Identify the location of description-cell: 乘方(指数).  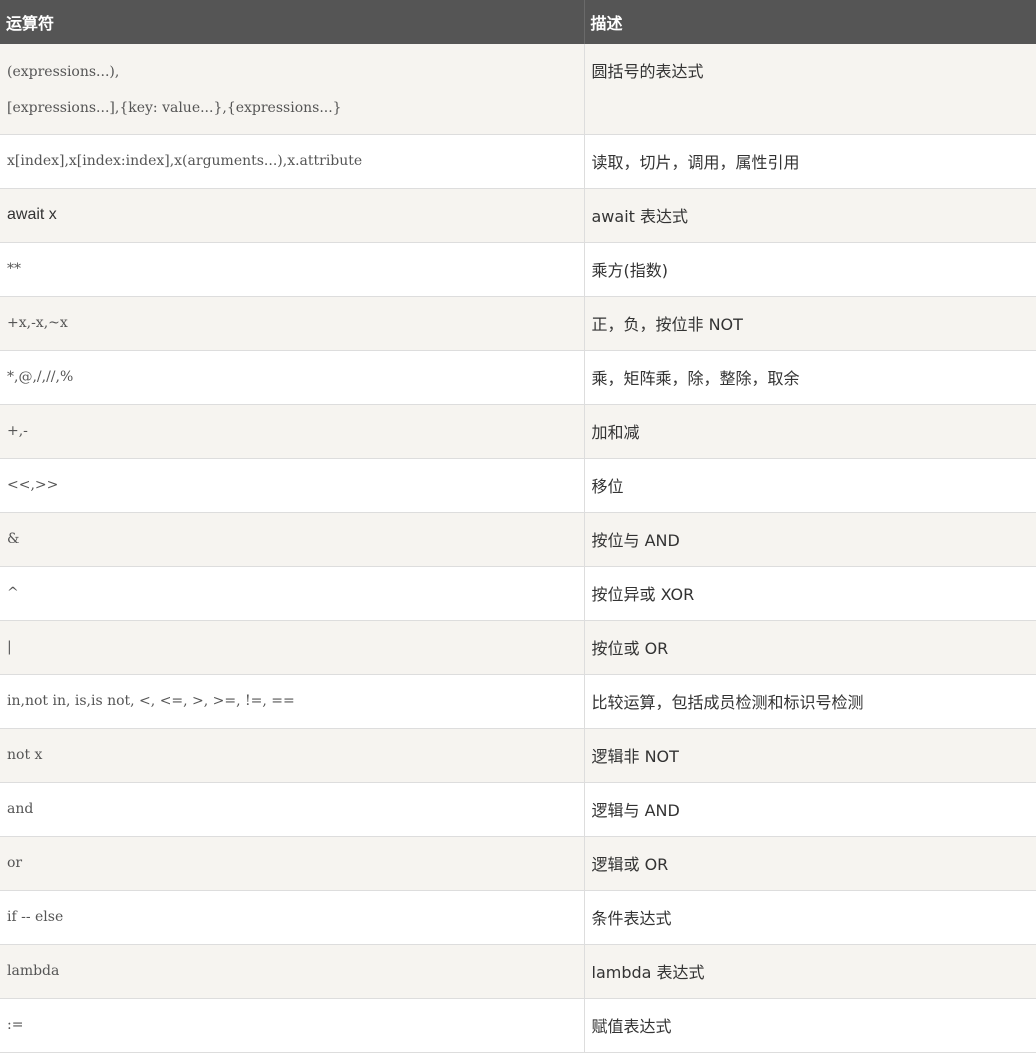
(810, 269).